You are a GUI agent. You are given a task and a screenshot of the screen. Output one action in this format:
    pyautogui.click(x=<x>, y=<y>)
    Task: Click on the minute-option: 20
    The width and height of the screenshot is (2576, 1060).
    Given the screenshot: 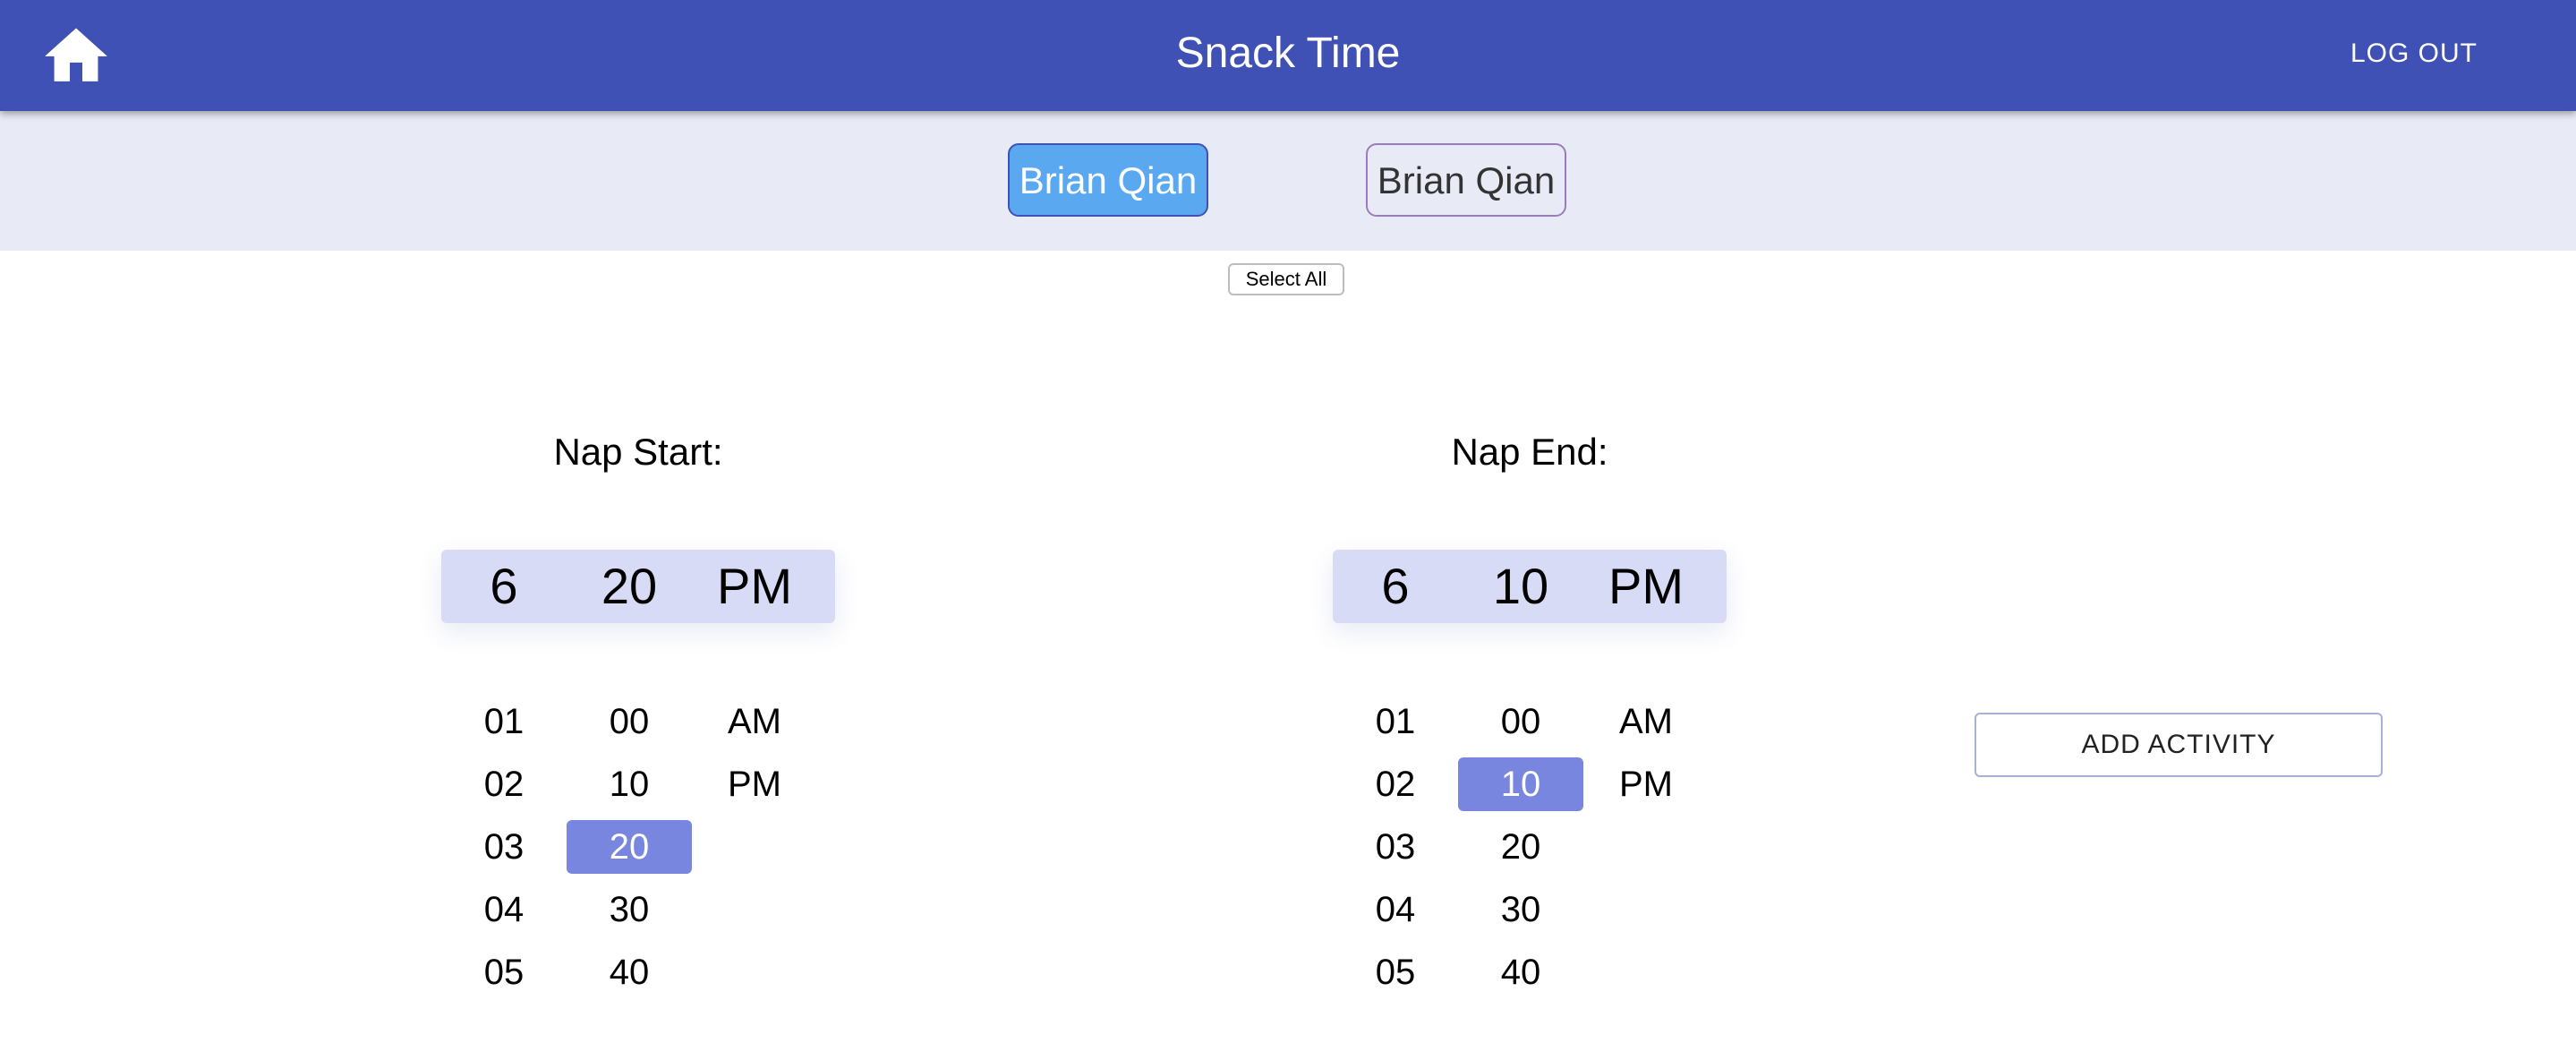 What is the action you would take?
    pyautogui.click(x=1520, y=847)
    